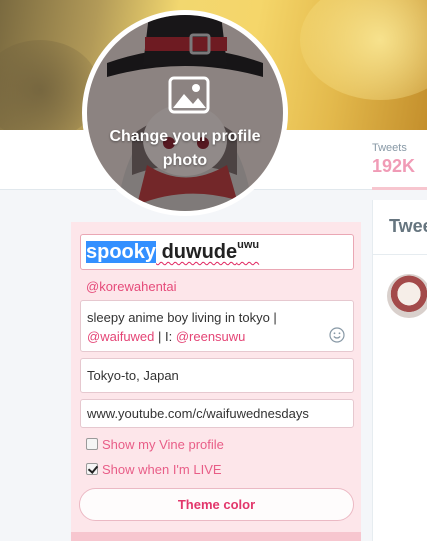 This screenshot has height=541, width=427. What do you see at coordinates (407, 296) in the screenshot?
I see `tweet-avatar` at bounding box center [407, 296].